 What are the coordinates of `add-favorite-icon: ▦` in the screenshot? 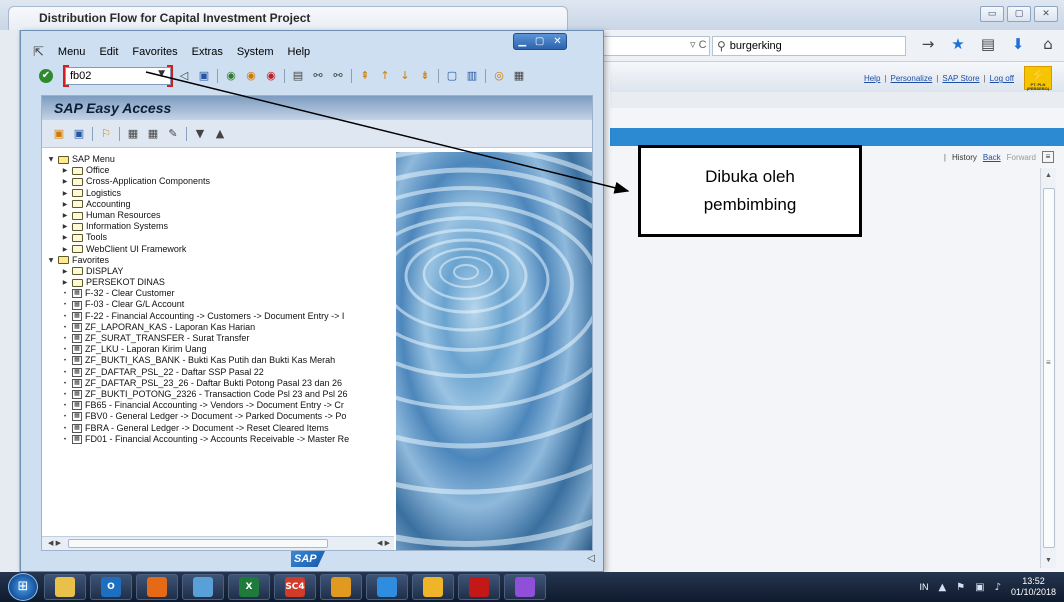 It's located at (133, 134).